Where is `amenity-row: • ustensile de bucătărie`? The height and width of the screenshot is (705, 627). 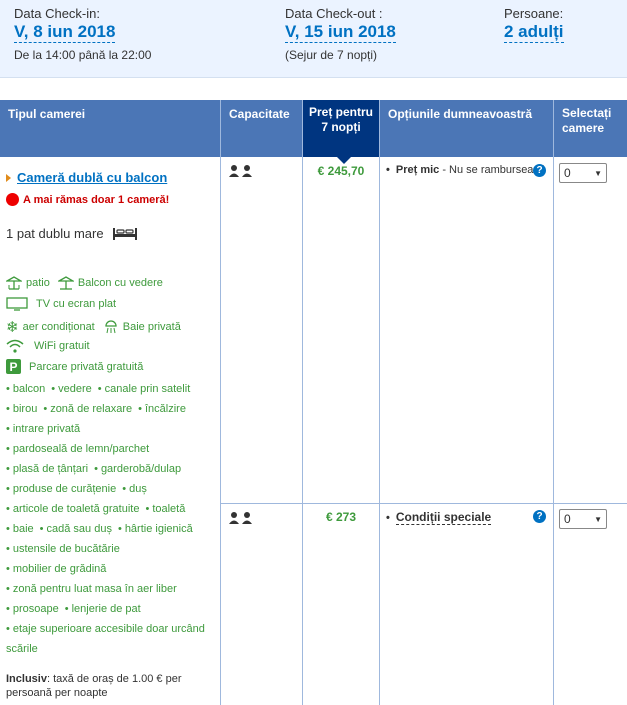
amenity-row: • ustensile de bucătărie is located at coordinates (66, 549).